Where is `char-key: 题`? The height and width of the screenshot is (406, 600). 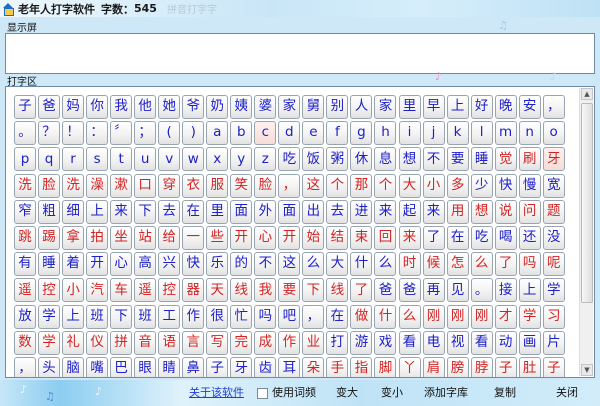
char-key: 题 is located at coordinates (553, 211).